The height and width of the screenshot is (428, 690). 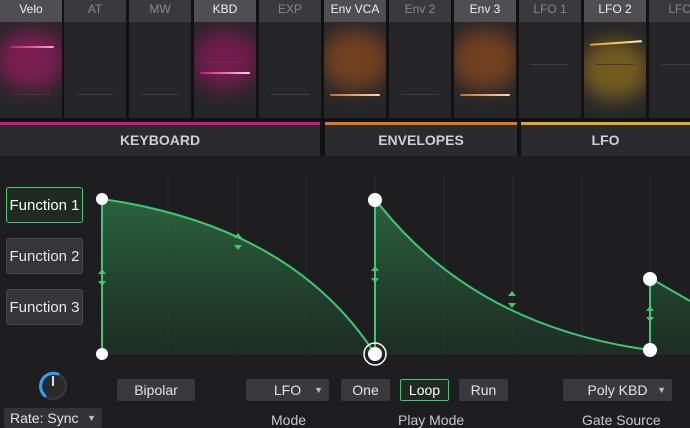 I want to click on keyboard-accent-line, so click(x=160, y=123).